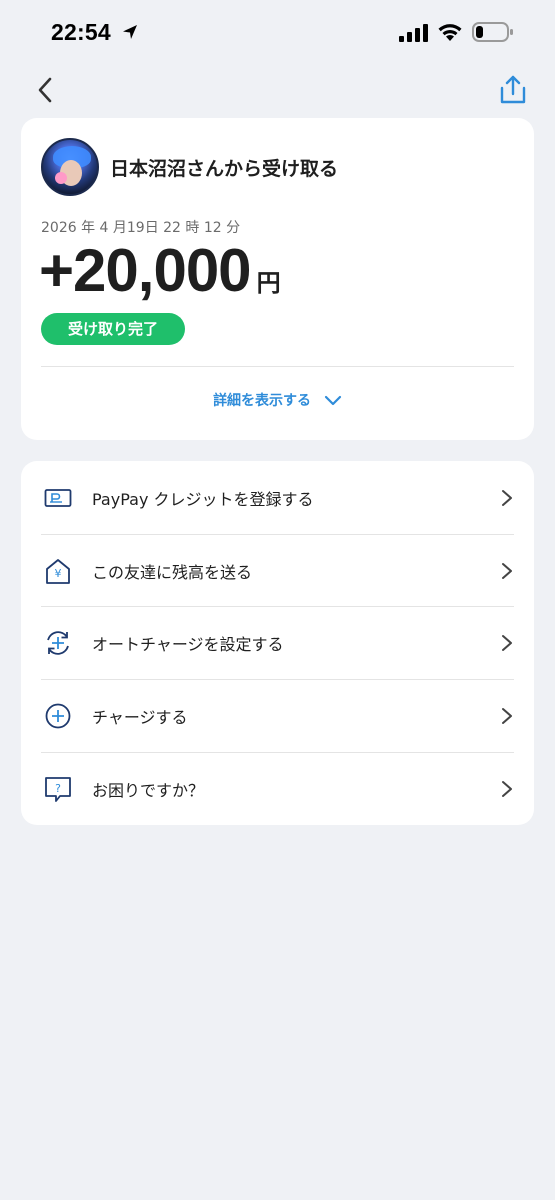 This screenshot has width=555, height=1200. Describe the element at coordinates (172, 572) in the screenshot. I see `menu-item-label: この友達に残高を送る` at that location.